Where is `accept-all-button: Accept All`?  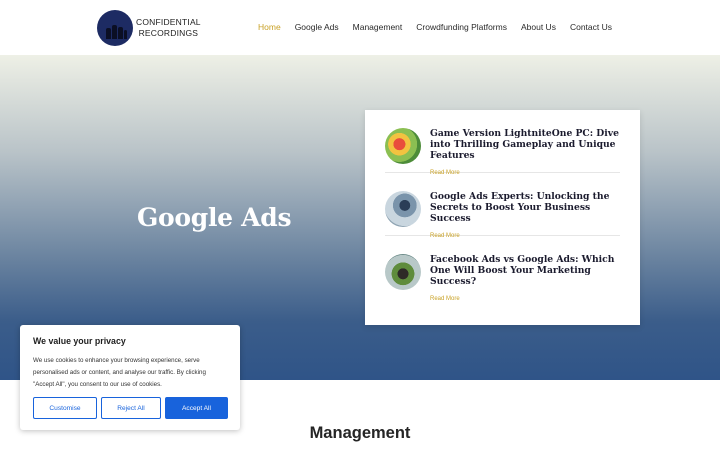
accept-all-button: Accept All is located at coordinates (196, 408).